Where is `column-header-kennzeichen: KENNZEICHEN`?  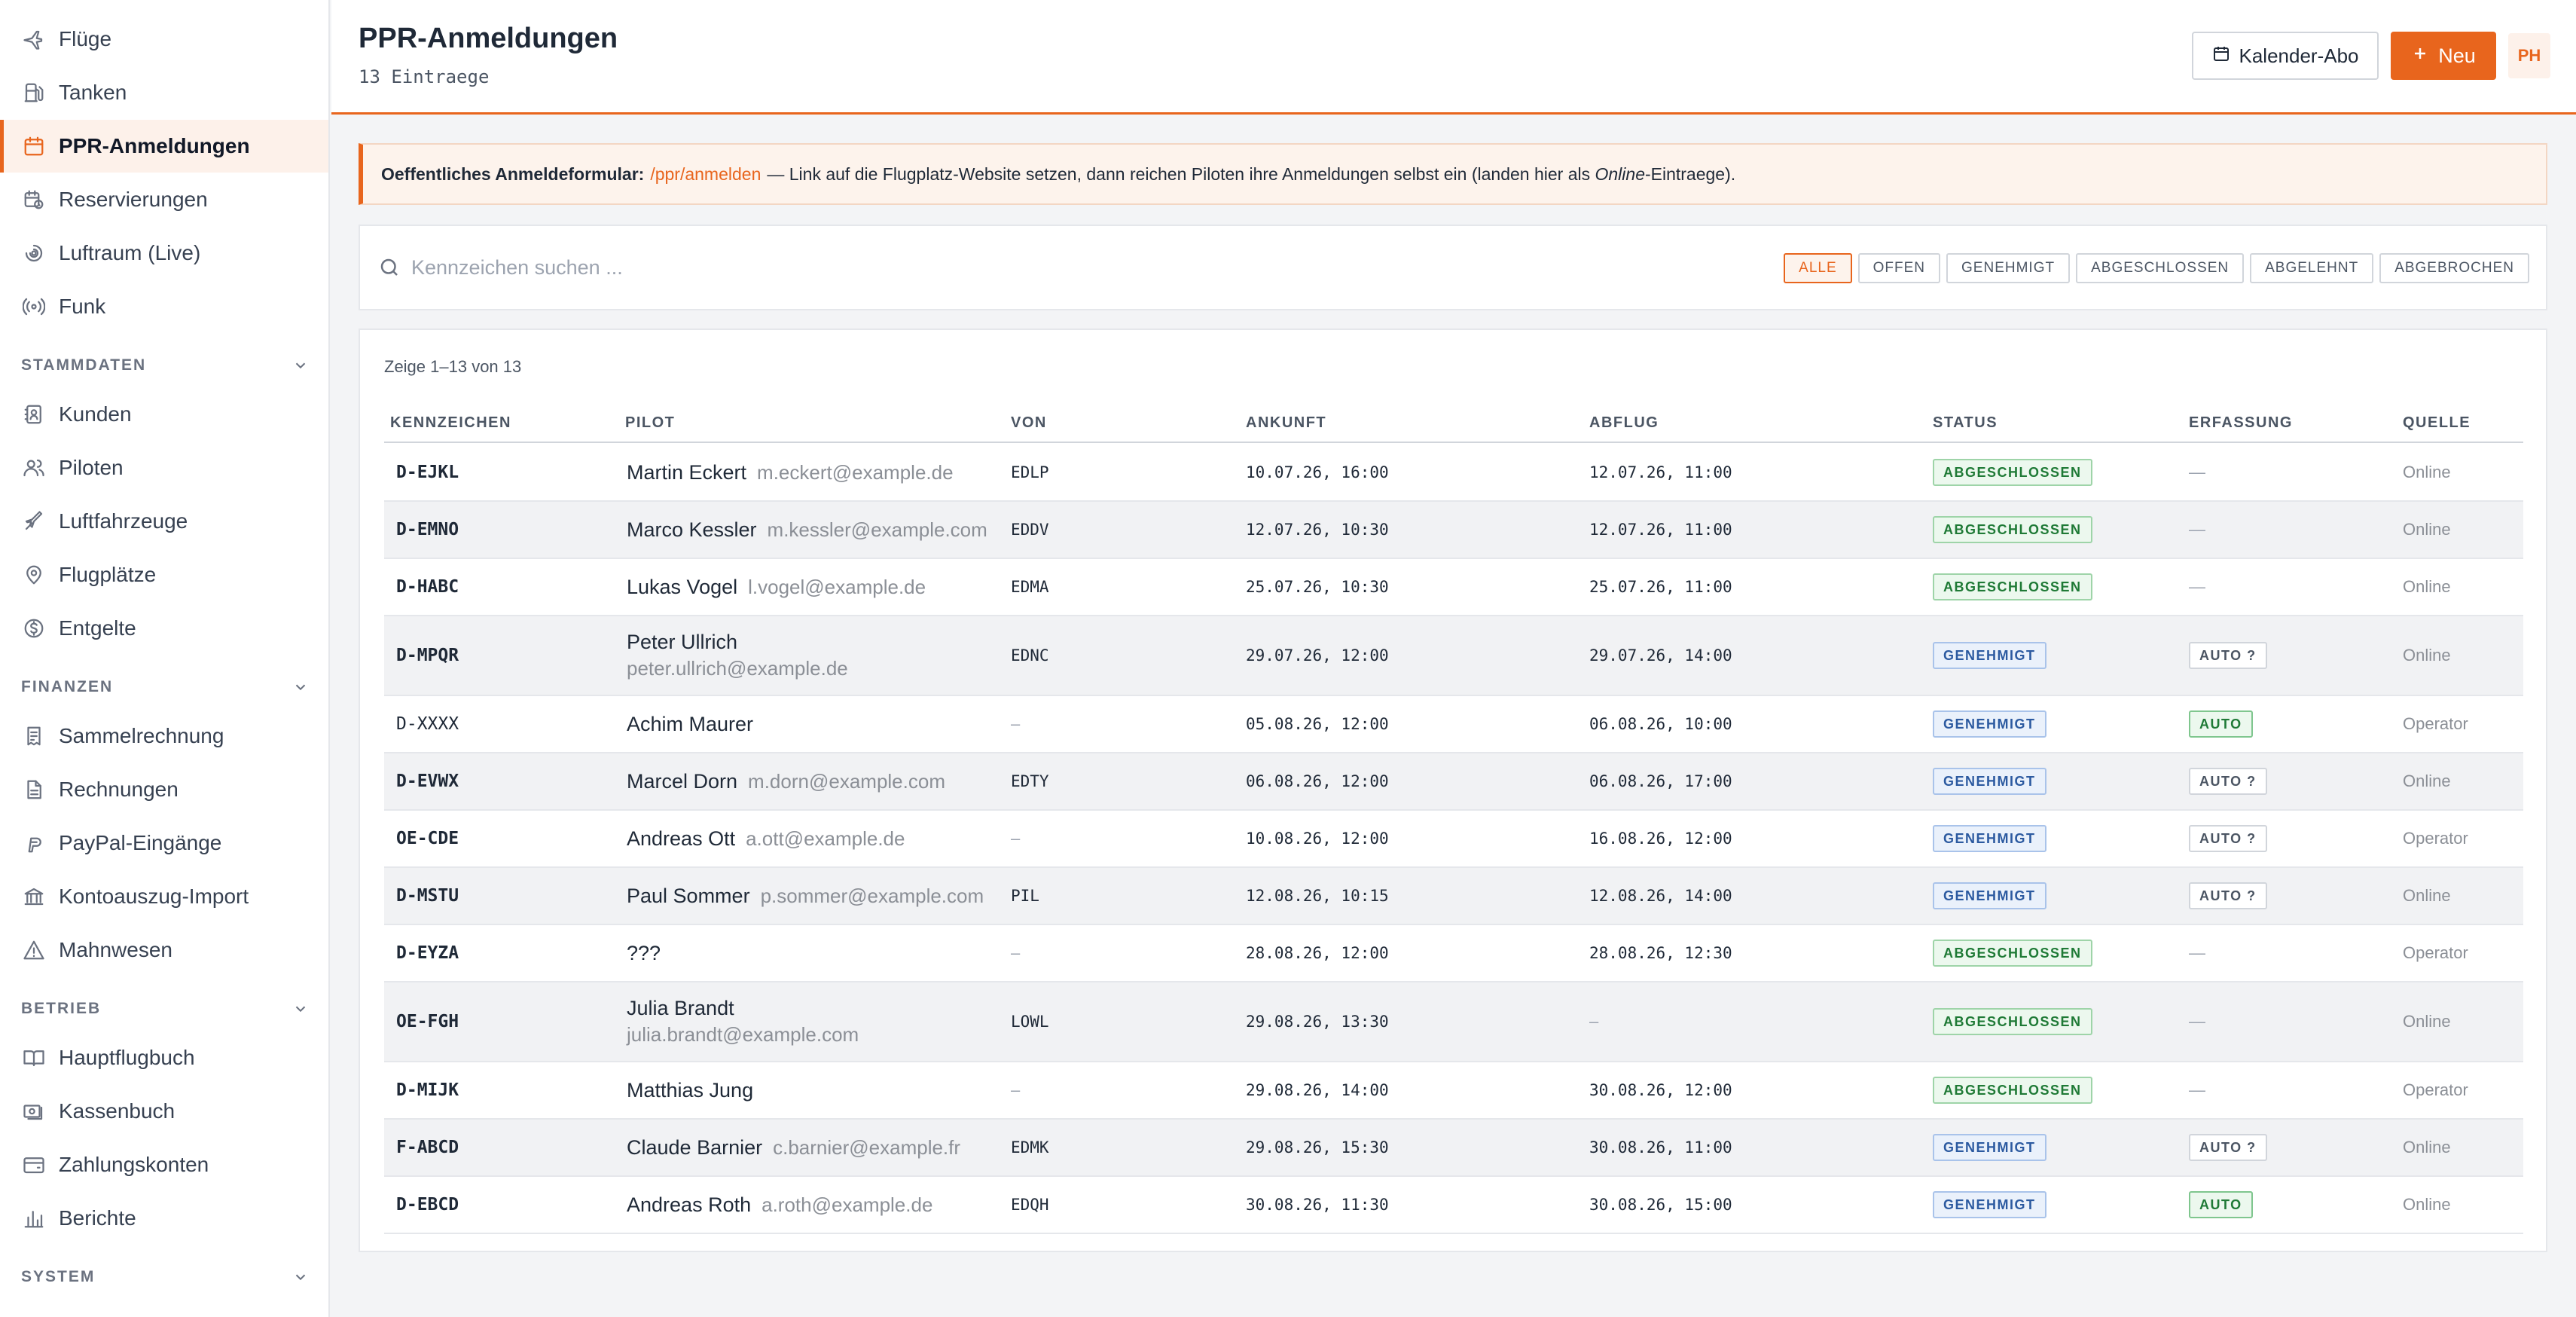 column-header-kennzeichen: KENNZEICHEN is located at coordinates (451, 423).